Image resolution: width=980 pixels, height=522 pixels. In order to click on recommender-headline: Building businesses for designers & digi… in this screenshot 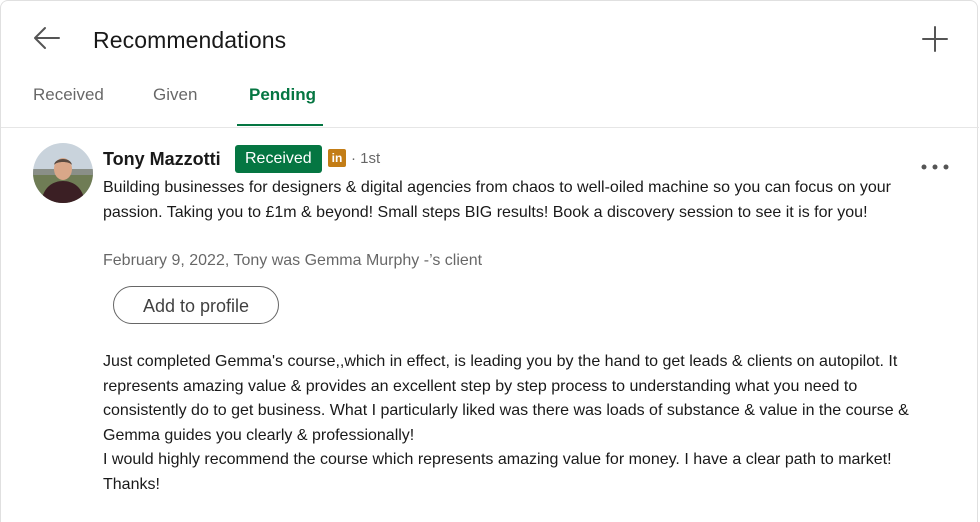, I will do `click(497, 200)`.